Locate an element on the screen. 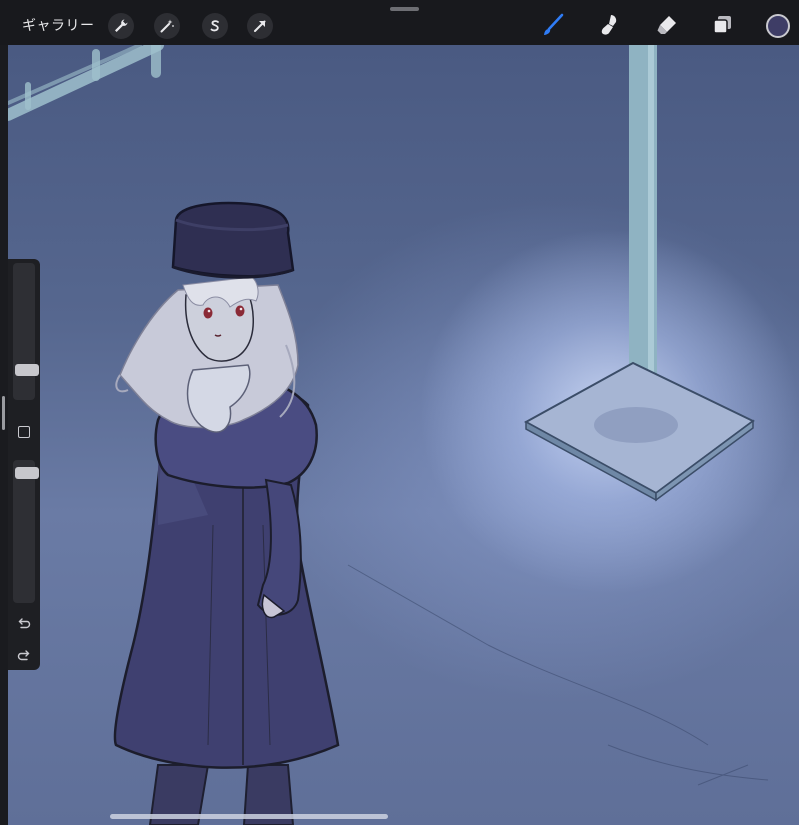 The height and width of the screenshot is (825, 799). railing is located at coordinates (86, 83).